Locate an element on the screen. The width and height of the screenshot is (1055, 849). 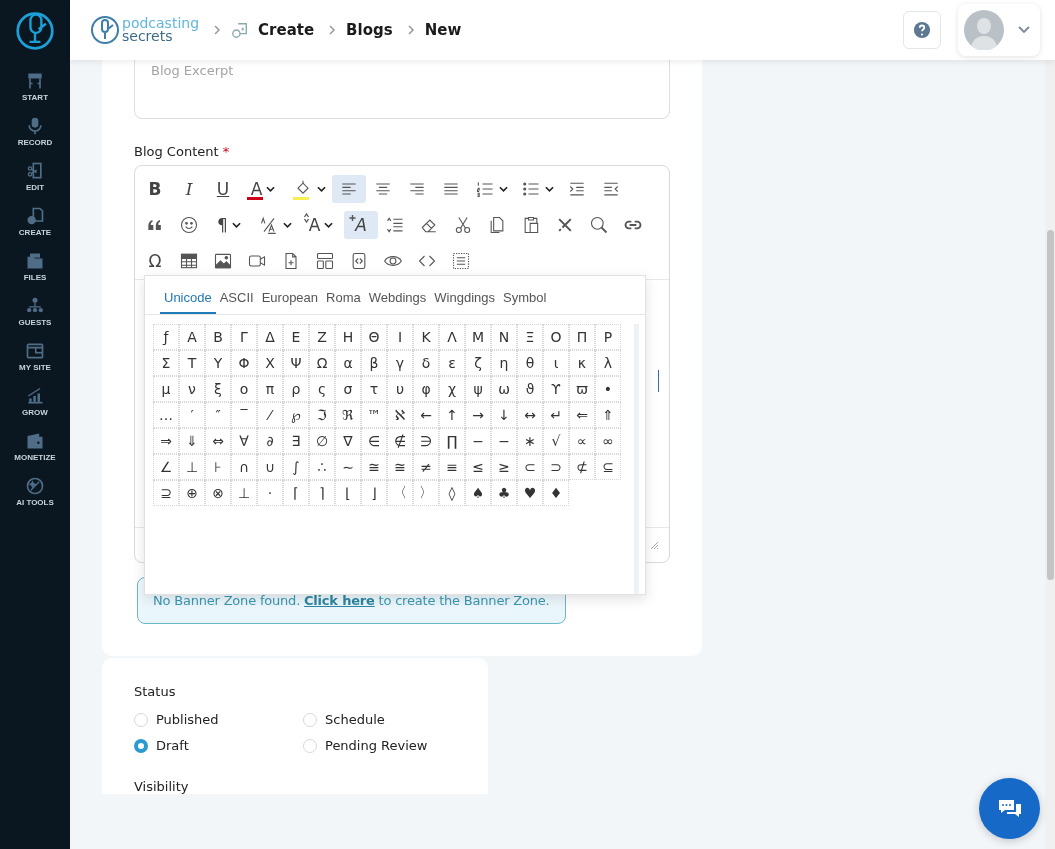
character-cell: ↔ is located at coordinates (530, 415).